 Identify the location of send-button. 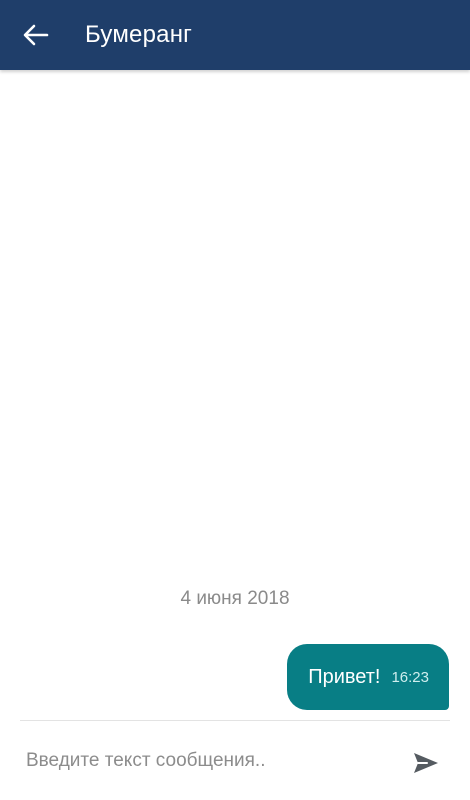
(426, 763).